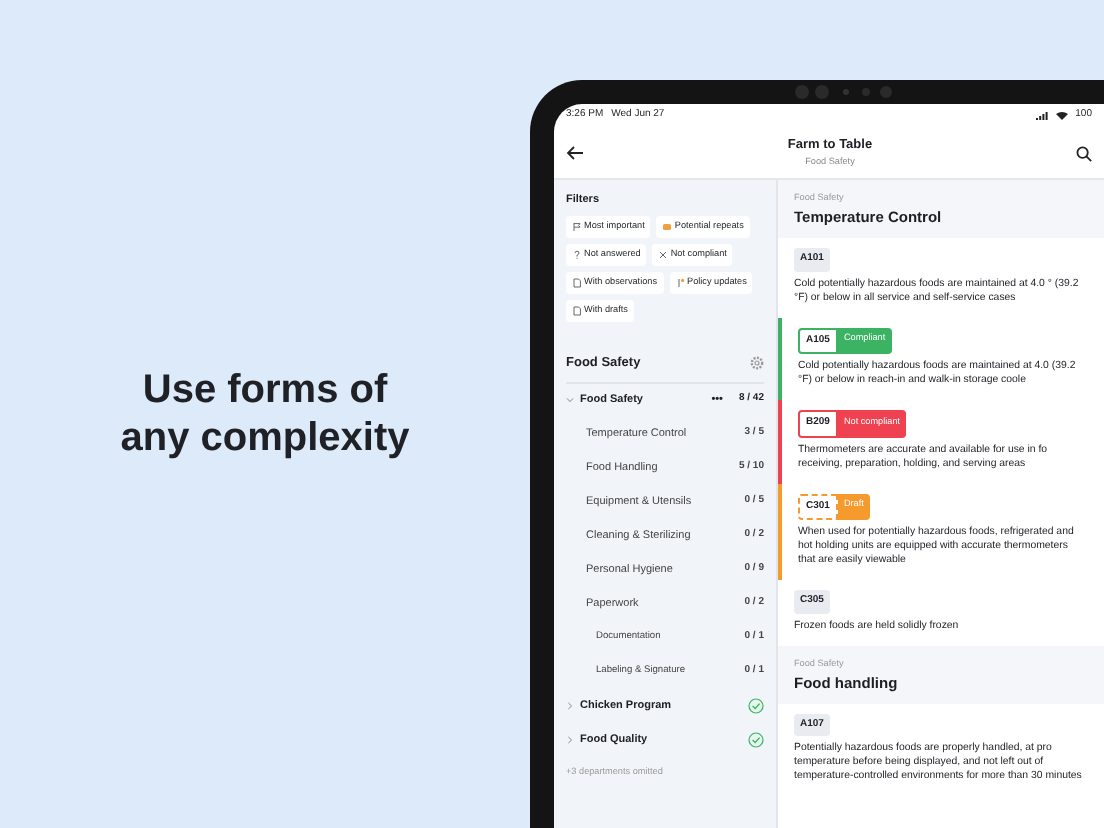 Image resolution: width=1104 pixels, height=828 pixels. Describe the element at coordinates (575, 153) in the screenshot. I see `back-arrow-icon` at that location.